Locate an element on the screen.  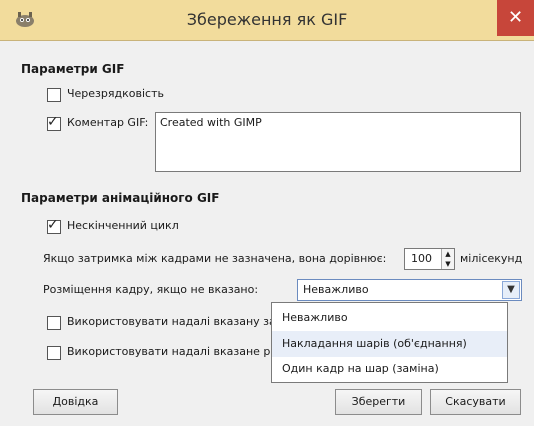
dropdown-option: Накладання шарів (об'єднання) is located at coordinates (389, 344).